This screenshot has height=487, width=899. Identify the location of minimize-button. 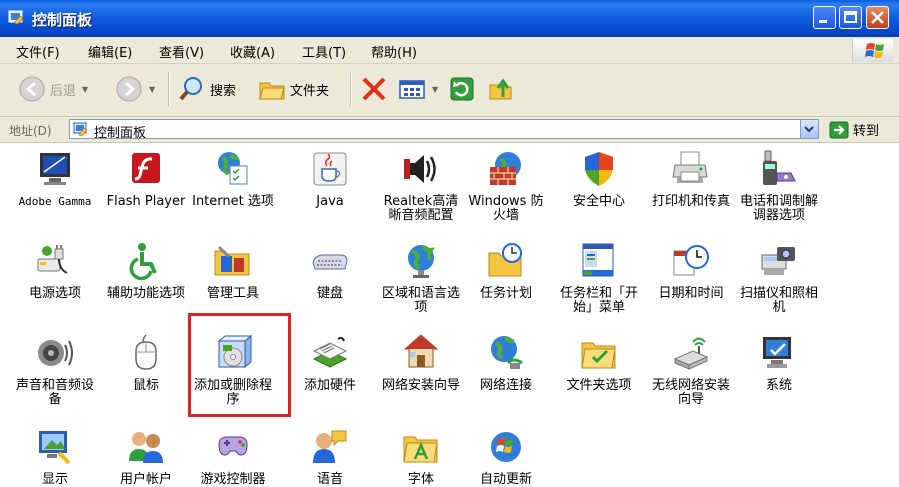
(824, 17).